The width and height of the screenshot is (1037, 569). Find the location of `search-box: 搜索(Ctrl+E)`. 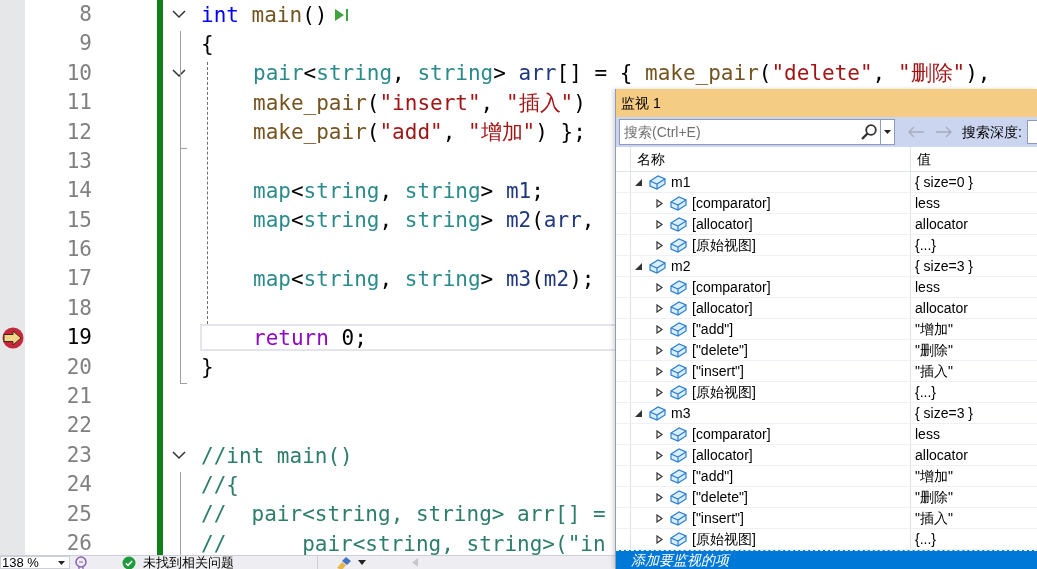

search-box: 搜索(Ctrl+E) is located at coordinates (757, 132).